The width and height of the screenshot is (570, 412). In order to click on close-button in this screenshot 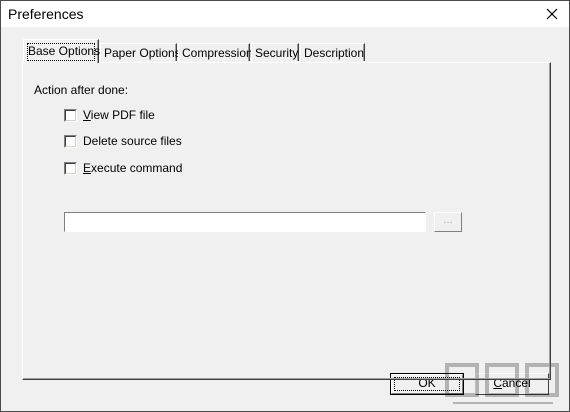, I will do `click(552, 14)`.